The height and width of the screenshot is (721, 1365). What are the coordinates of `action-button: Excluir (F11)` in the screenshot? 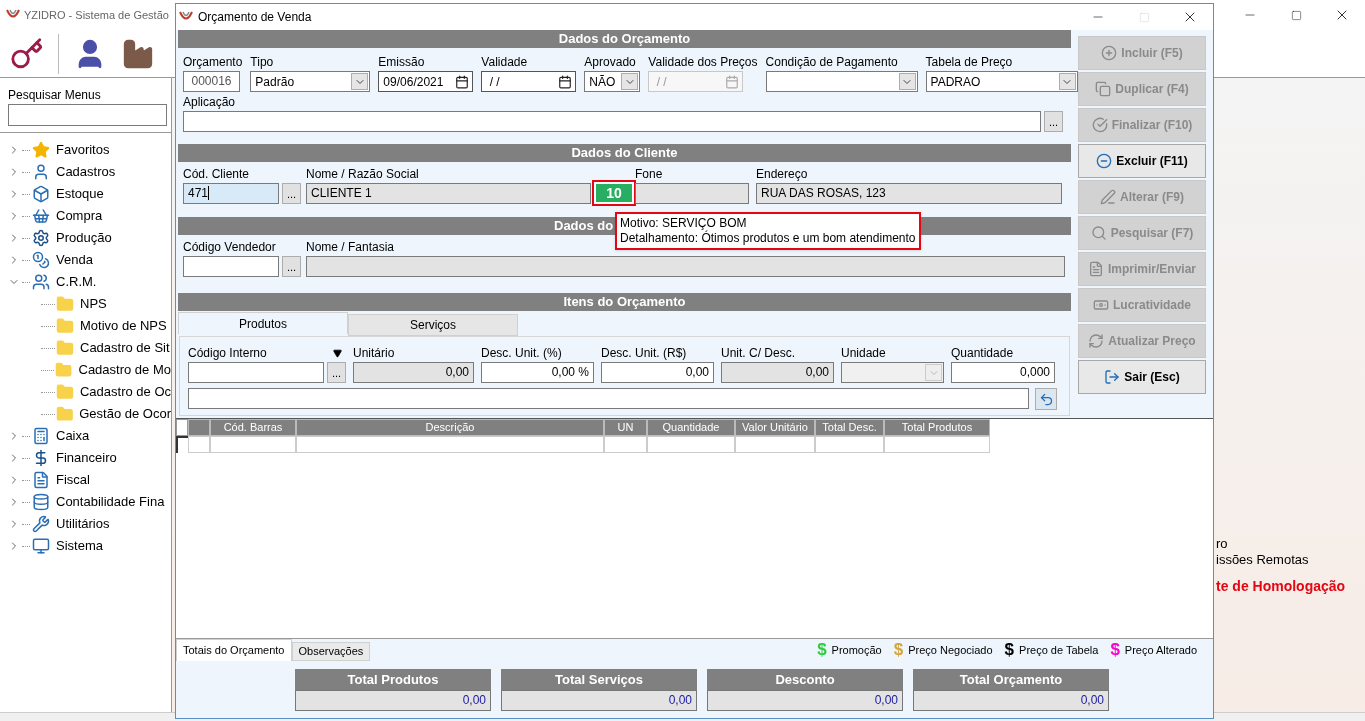 It's located at (1142, 161).